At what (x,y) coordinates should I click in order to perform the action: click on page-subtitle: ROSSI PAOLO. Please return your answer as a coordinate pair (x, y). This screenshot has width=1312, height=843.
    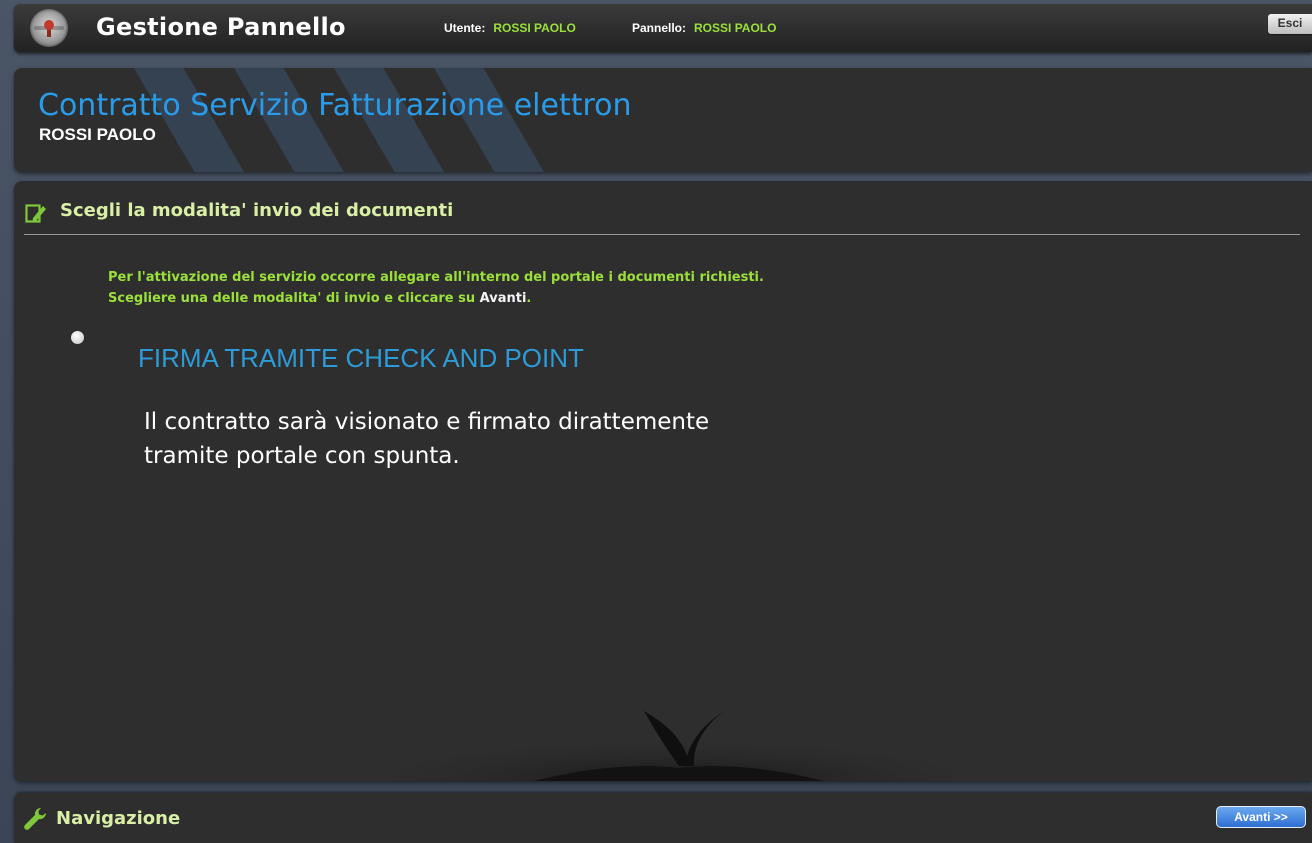
    Looking at the image, I should click on (97, 134).